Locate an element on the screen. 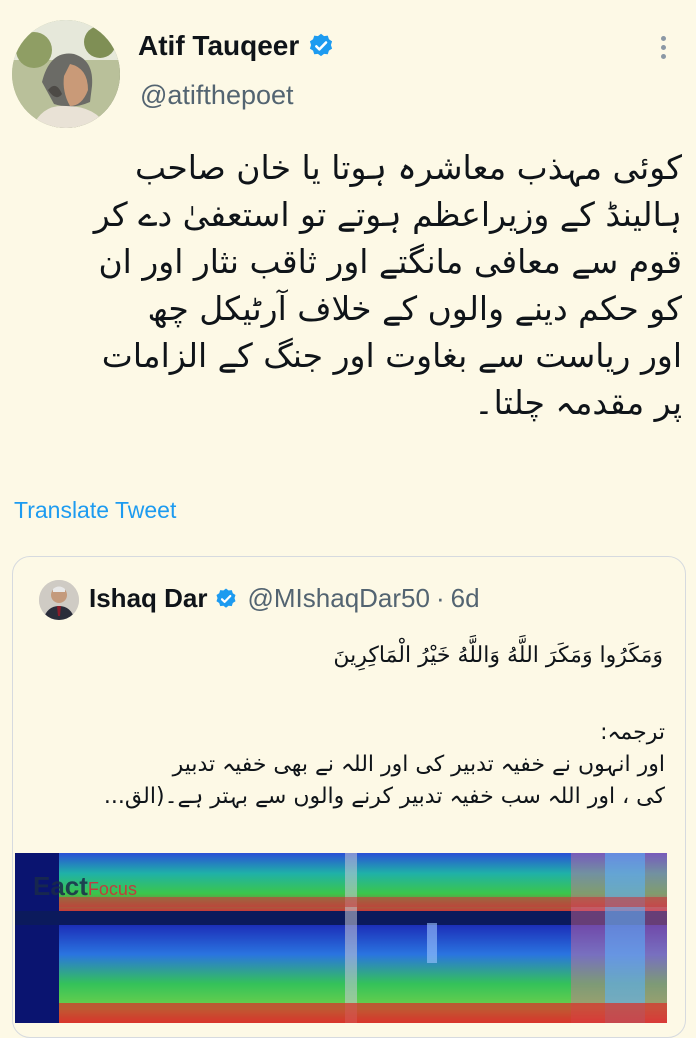 This screenshot has height=1038, width=696. tweet-line: ہالینڈ کے وزیراعظم ہوتے تو استعفیٰ دے کر is located at coordinates (387, 214).